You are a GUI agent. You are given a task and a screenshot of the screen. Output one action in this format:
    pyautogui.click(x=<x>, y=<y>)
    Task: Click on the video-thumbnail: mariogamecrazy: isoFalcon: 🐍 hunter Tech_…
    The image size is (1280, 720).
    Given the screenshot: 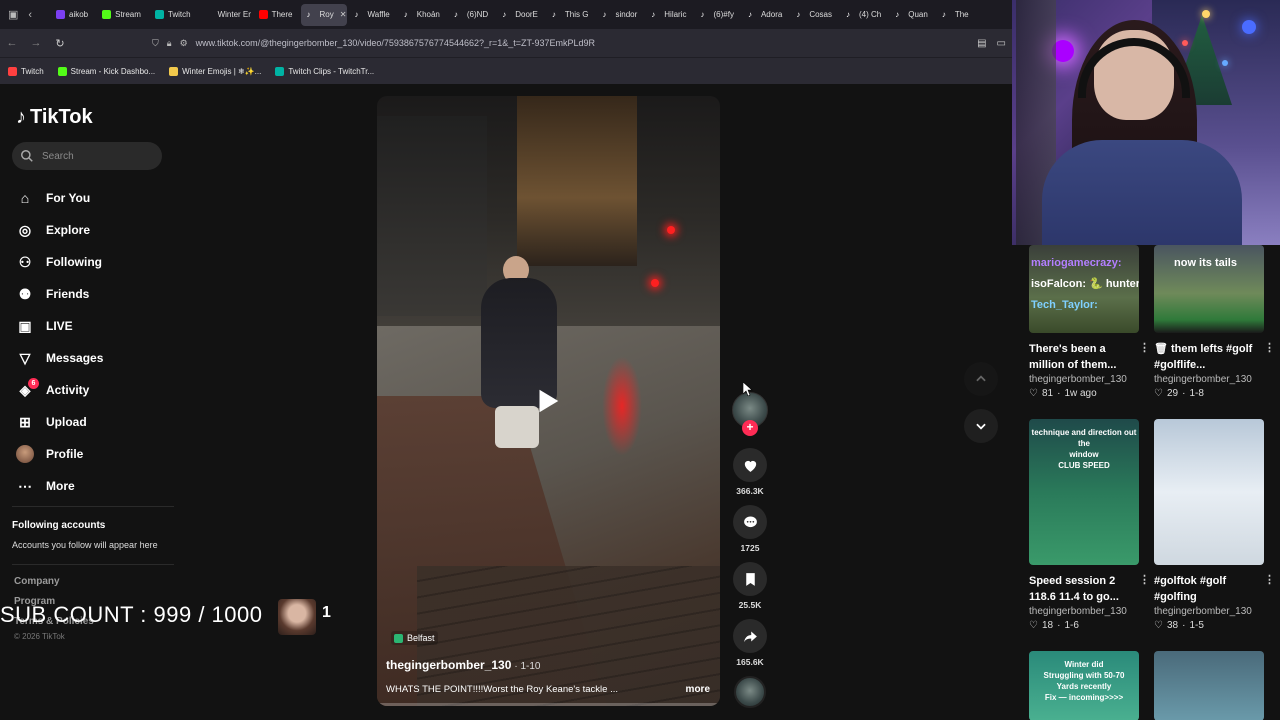 What is the action you would take?
    pyautogui.click(x=1084, y=289)
    